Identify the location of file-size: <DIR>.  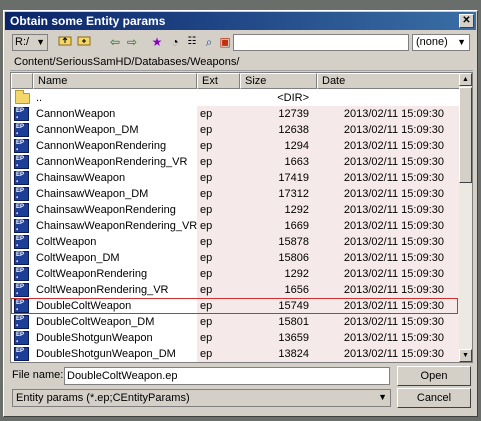
(293, 98).